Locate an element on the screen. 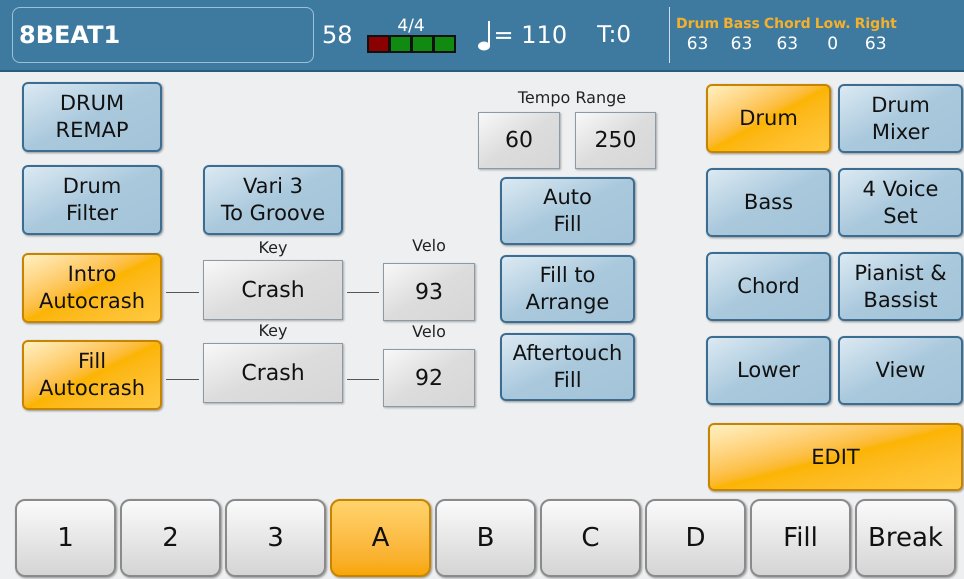 This screenshot has height=579, width=964. variation-tab: A is located at coordinates (380, 538).